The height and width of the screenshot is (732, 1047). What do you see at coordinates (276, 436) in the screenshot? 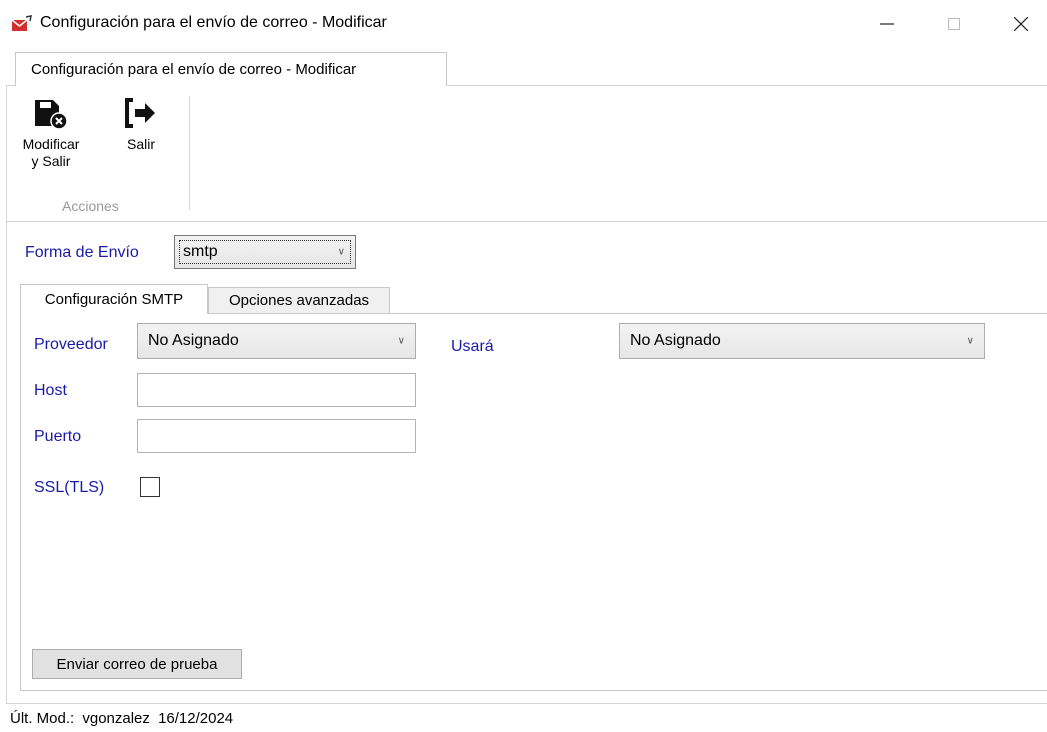
I see `puerto-input` at bounding box center [276, 436].